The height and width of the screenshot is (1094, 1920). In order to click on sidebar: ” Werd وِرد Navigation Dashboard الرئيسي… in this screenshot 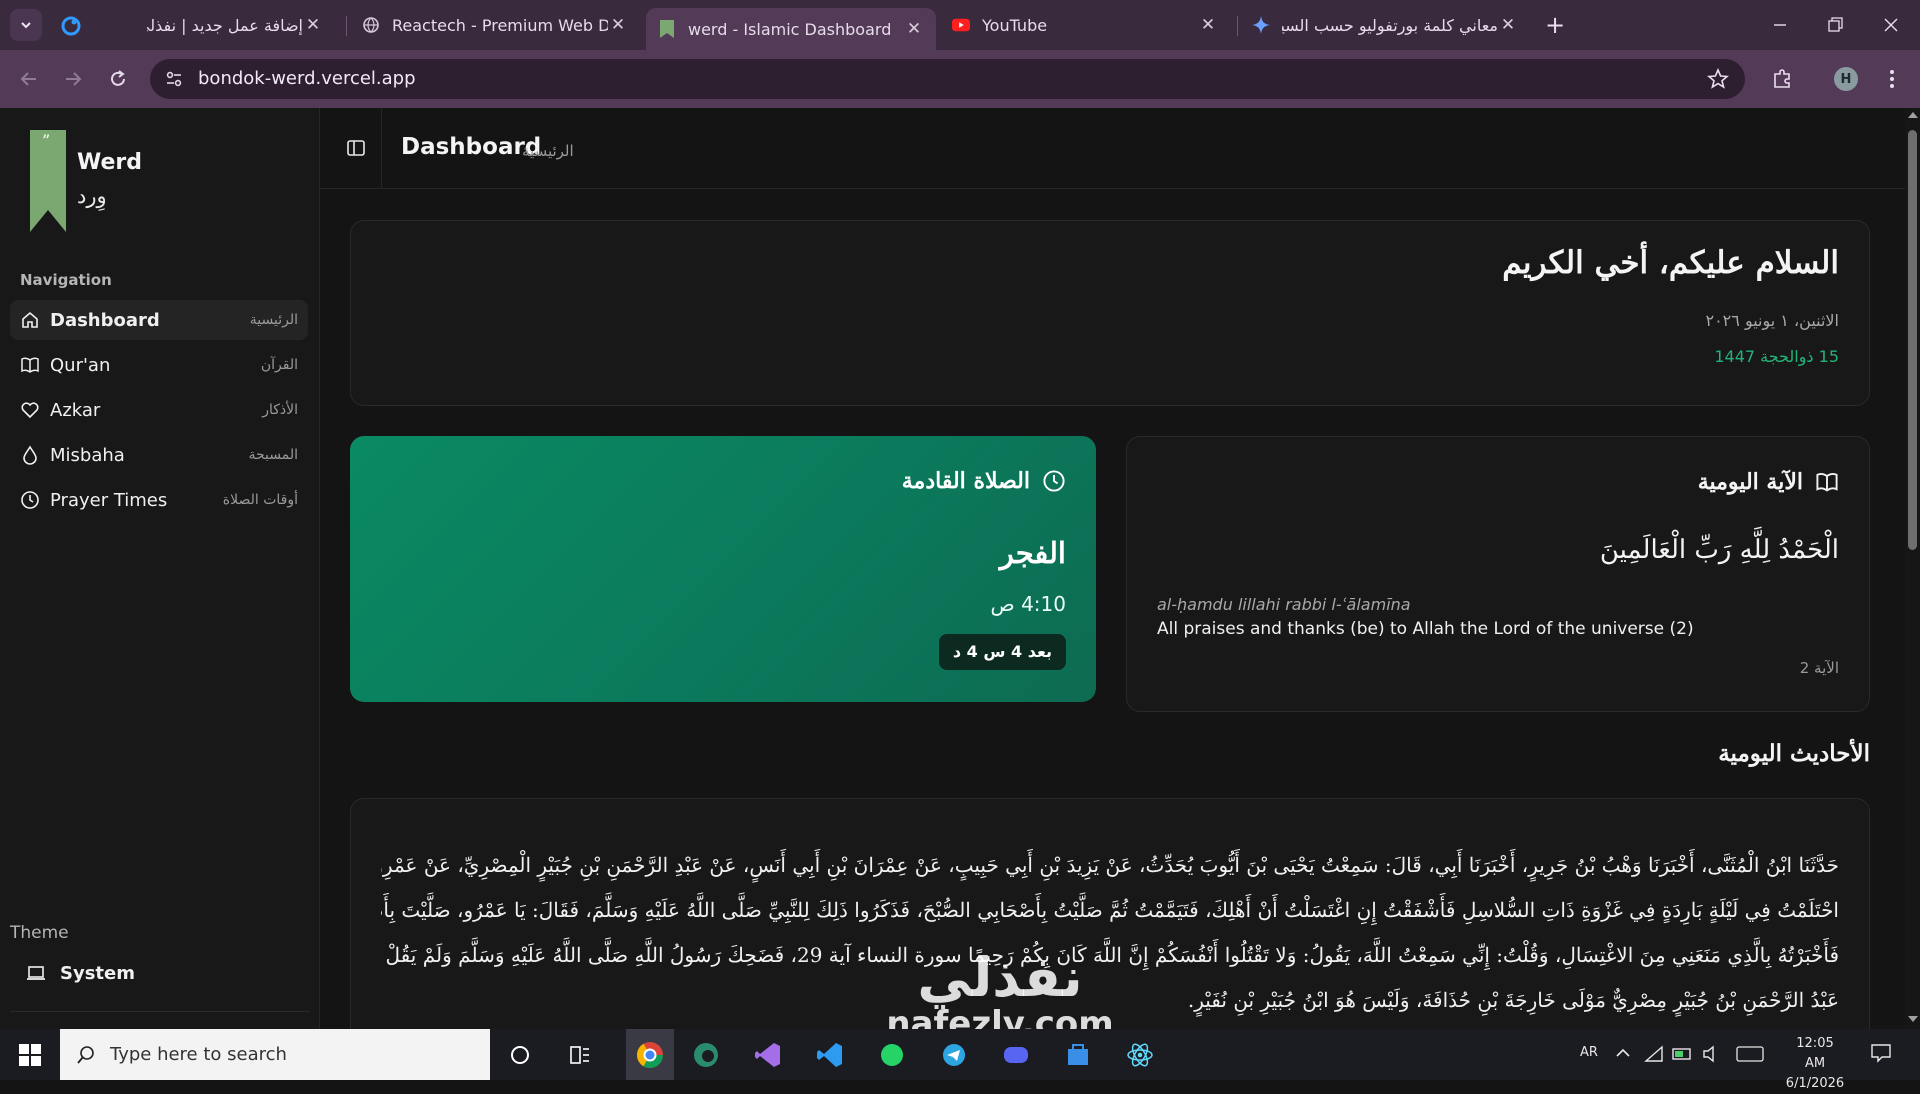, I will do `click(160, 568)`.